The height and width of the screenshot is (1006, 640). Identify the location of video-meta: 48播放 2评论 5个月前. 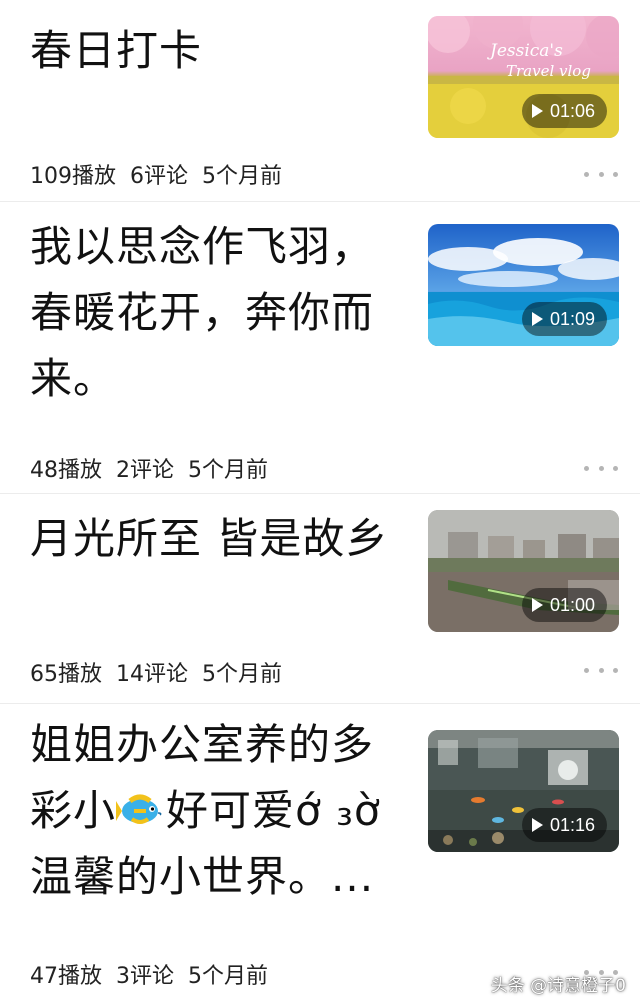
(156, 468).